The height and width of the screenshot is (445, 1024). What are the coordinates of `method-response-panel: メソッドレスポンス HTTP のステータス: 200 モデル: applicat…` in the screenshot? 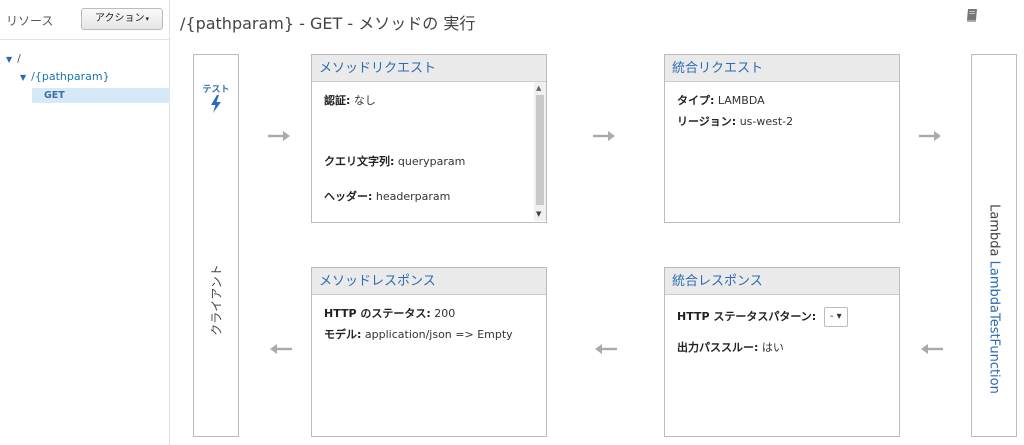 It's located at (429, 352).